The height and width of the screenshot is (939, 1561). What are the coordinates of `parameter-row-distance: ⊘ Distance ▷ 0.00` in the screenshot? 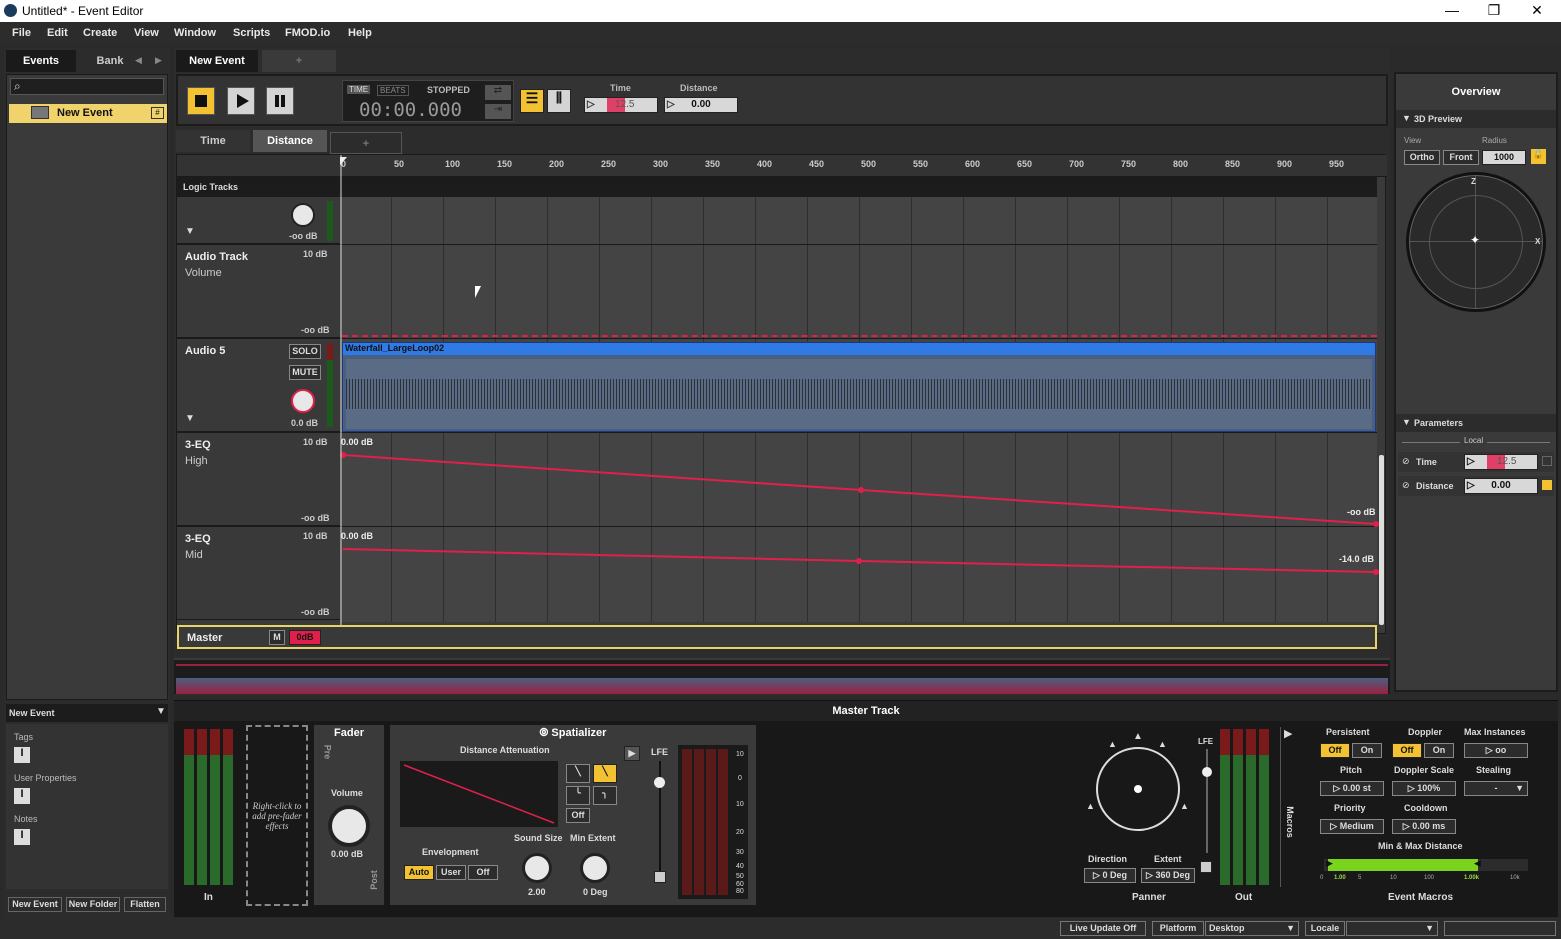 It's located at (1476, 486).